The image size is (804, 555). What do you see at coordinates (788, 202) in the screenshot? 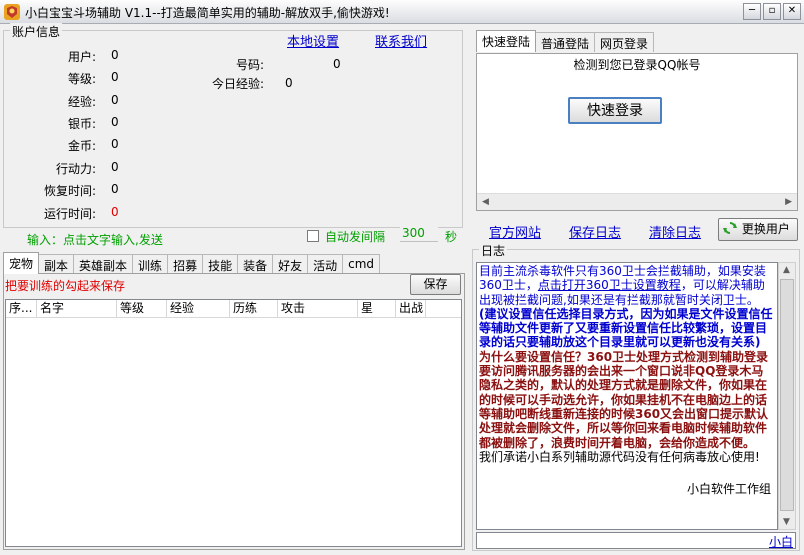
I see `scroll-right-arrow-icon: ▶` at bounding box center [788, 202].